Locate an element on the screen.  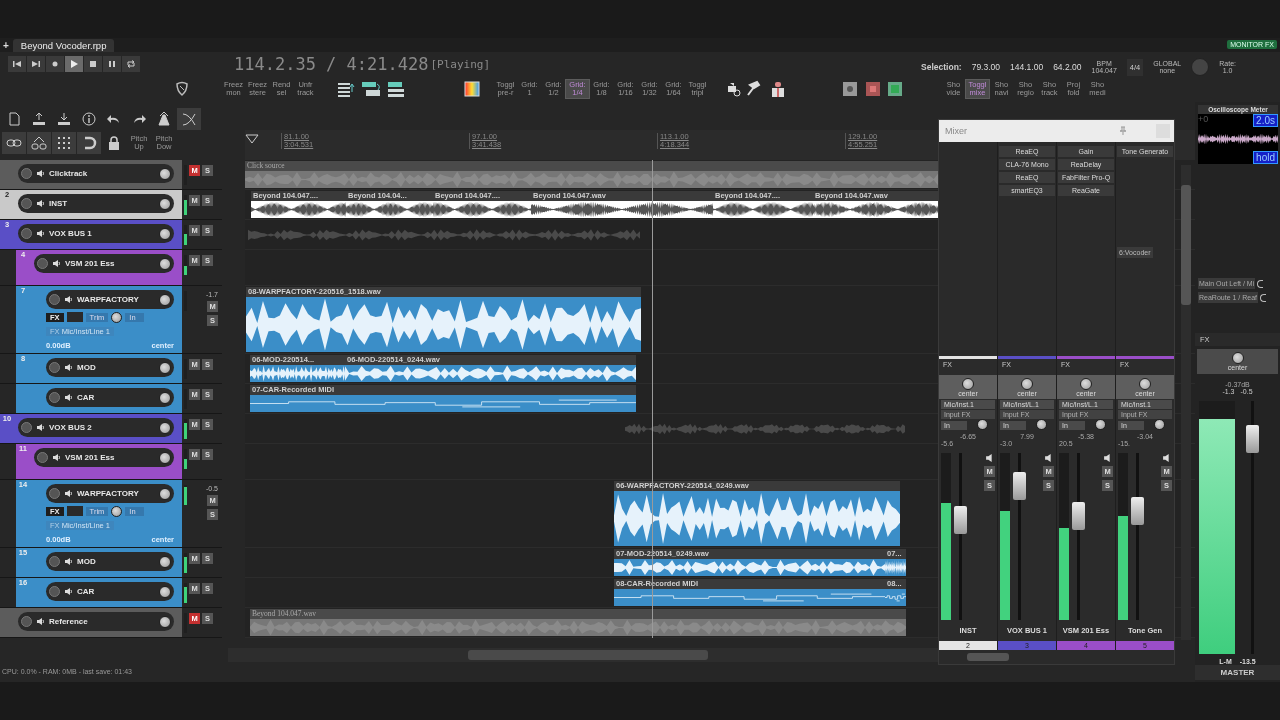
horizontal-scrollbar is located at coordinates (588, 655).